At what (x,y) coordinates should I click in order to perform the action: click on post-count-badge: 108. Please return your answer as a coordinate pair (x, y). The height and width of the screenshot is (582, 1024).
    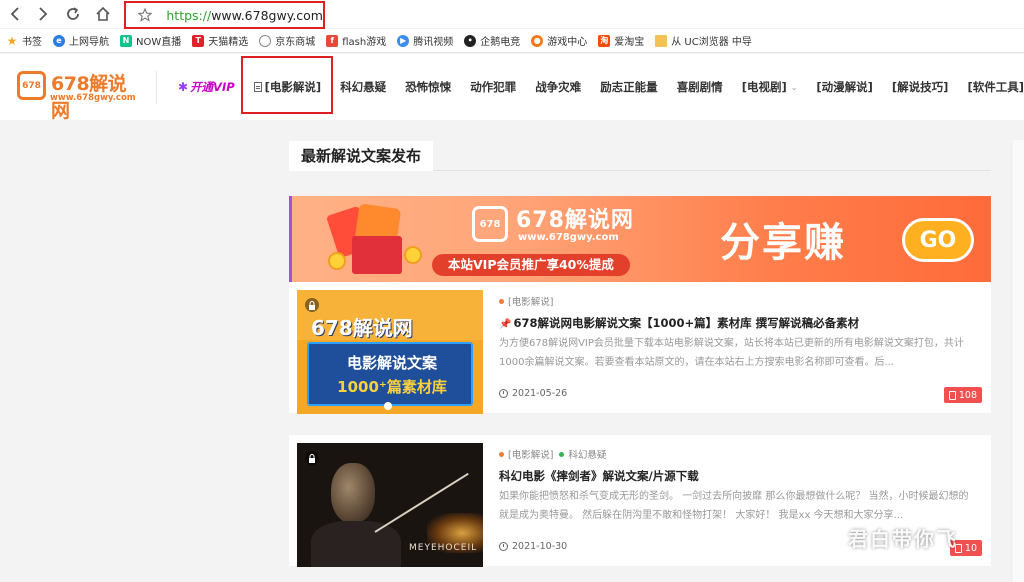
    Looking at the image, I should click on (962, 395).